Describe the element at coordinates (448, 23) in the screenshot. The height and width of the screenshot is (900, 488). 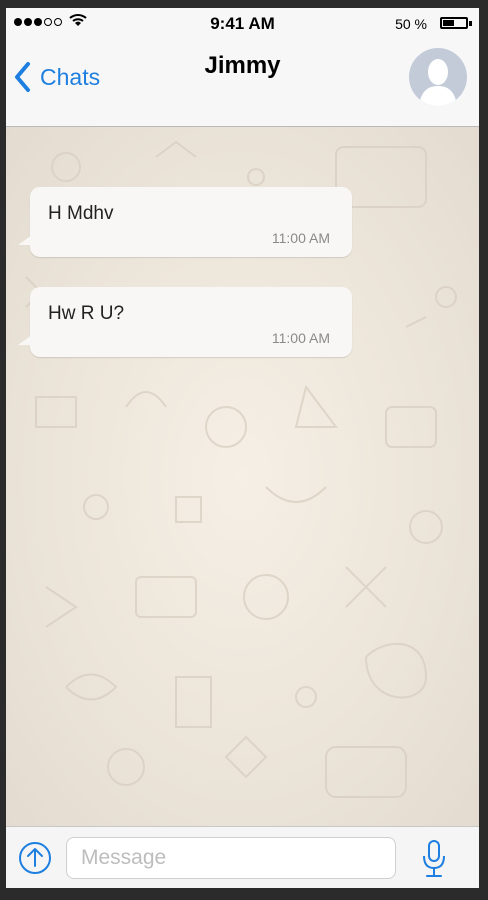
I see `battery-level` at that location.